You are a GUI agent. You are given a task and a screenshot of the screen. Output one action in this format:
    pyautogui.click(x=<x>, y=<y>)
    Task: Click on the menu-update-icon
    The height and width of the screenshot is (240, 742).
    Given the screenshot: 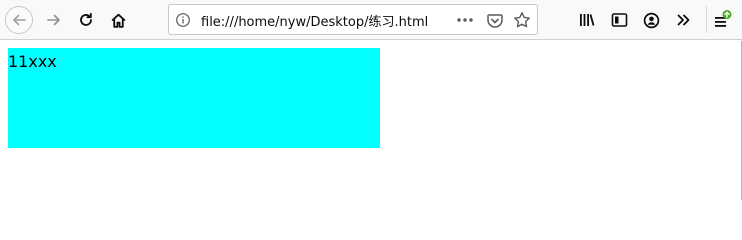 What is the action you would take?
    pyautogui.click(x=723, y=18)
    